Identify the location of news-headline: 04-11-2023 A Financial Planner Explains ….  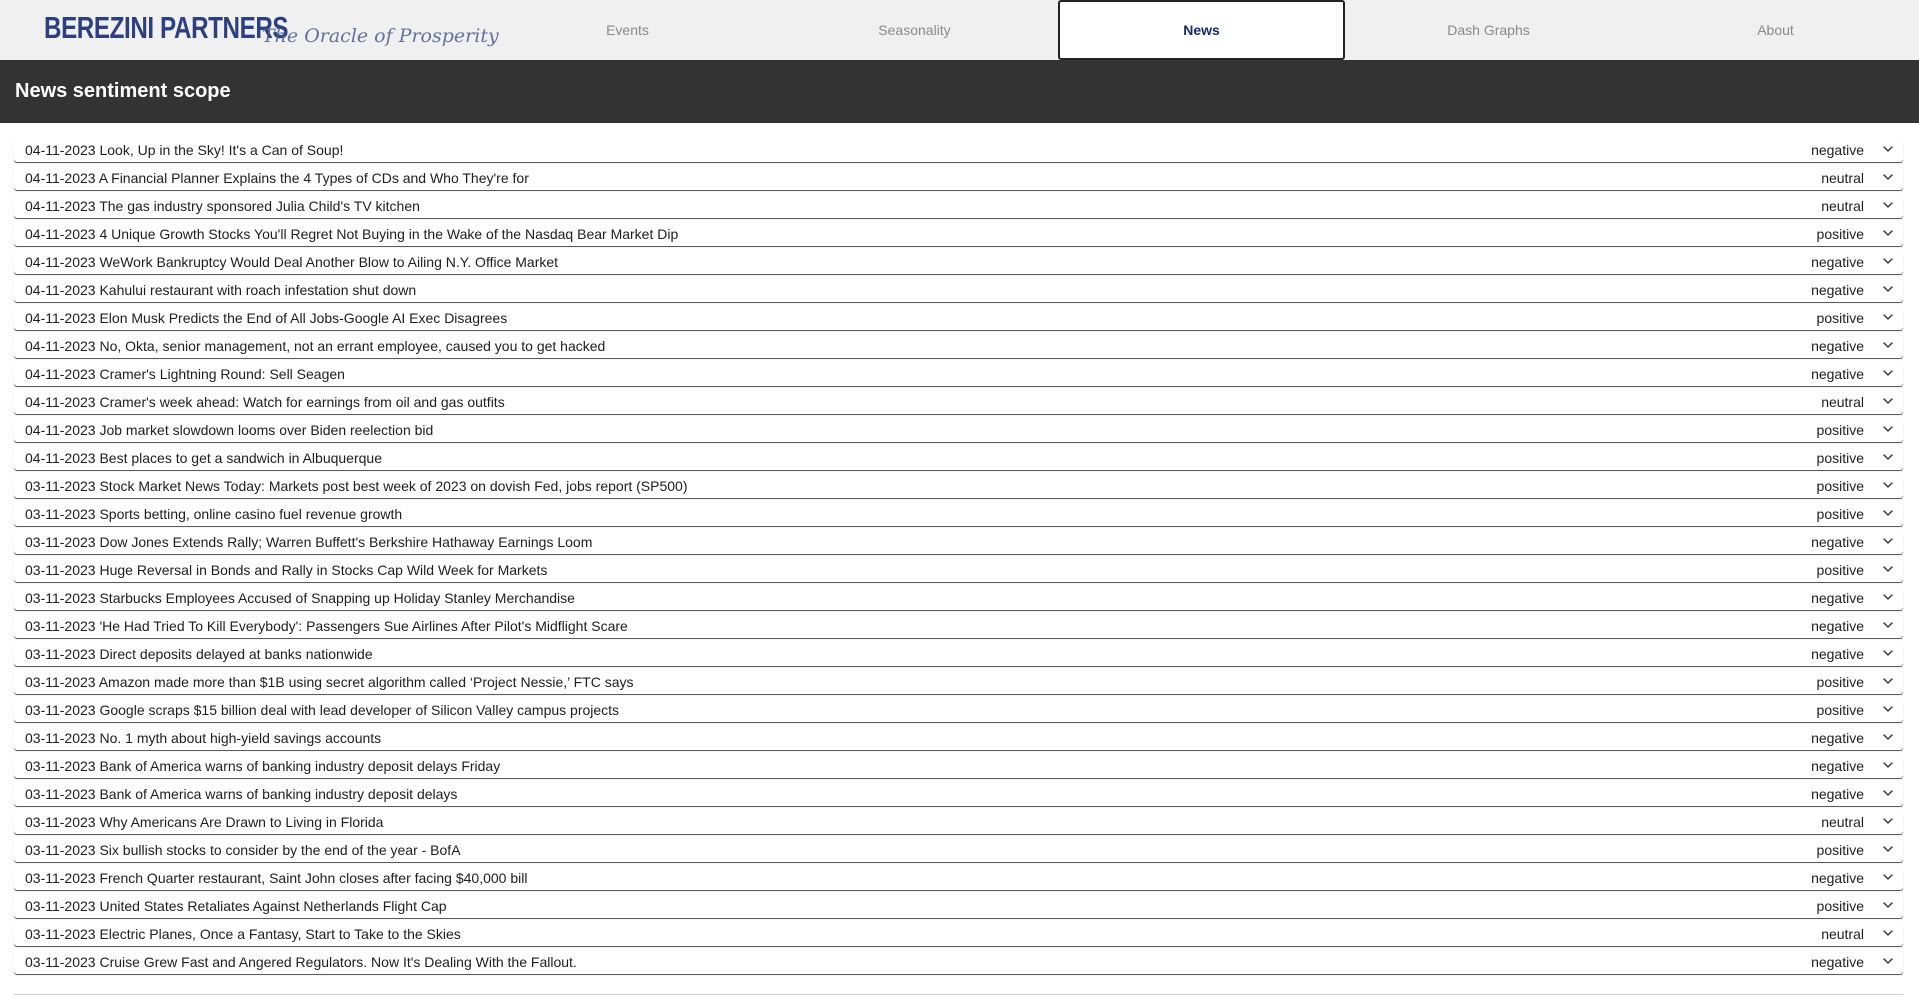
(277, 178).